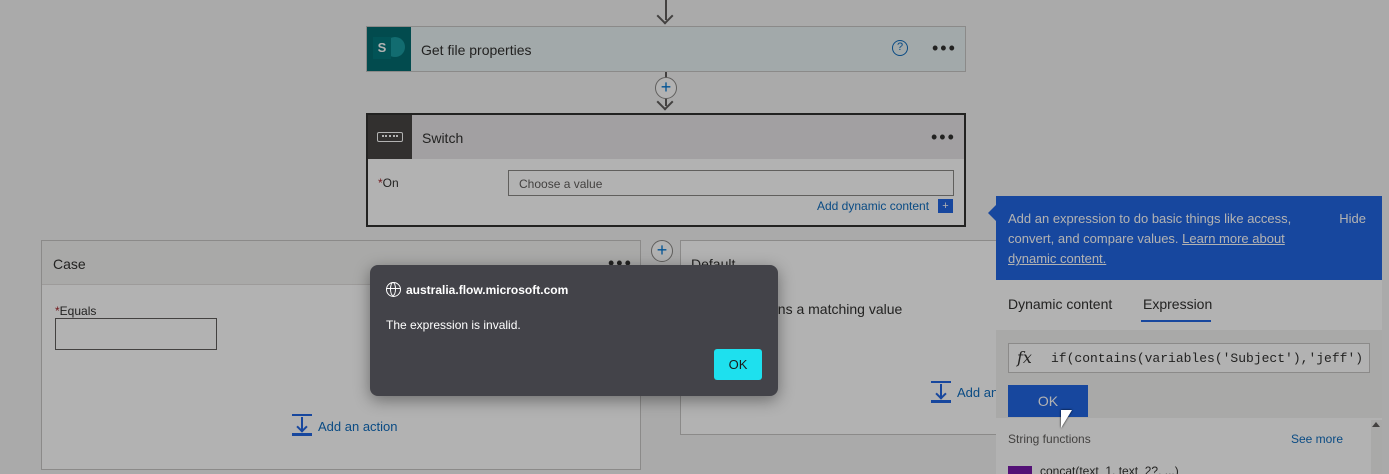 This screenshot has width=1389, height=474. I want to click on dialog-message: The expression is invalid., so click(453, 325).